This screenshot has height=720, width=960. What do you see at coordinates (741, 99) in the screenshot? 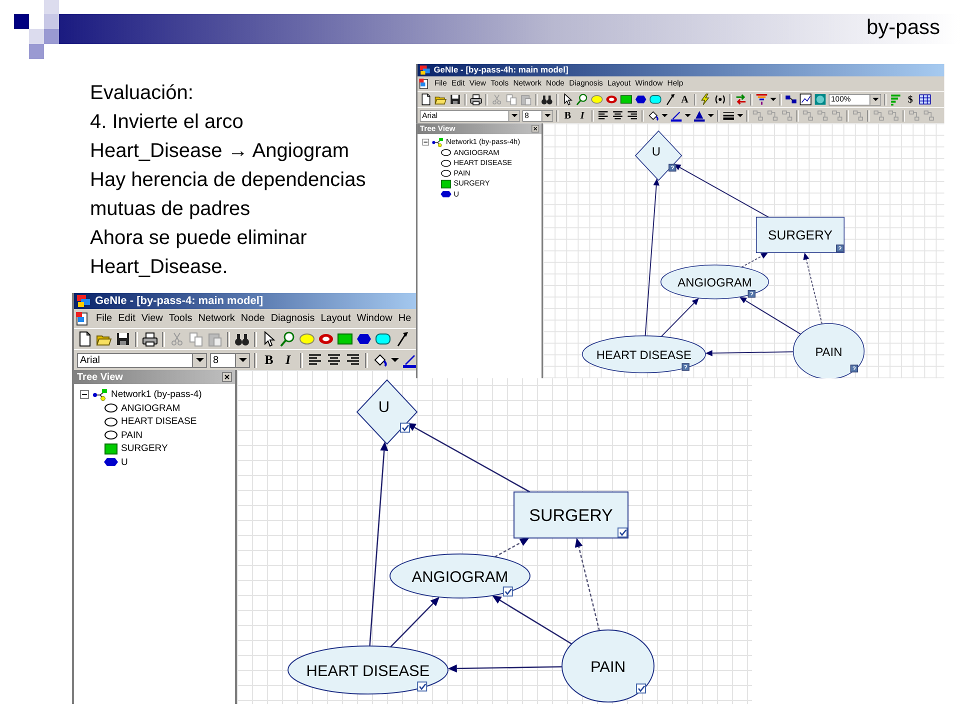
I see `swap-arrows-icon` at bounding box center [741, 99].